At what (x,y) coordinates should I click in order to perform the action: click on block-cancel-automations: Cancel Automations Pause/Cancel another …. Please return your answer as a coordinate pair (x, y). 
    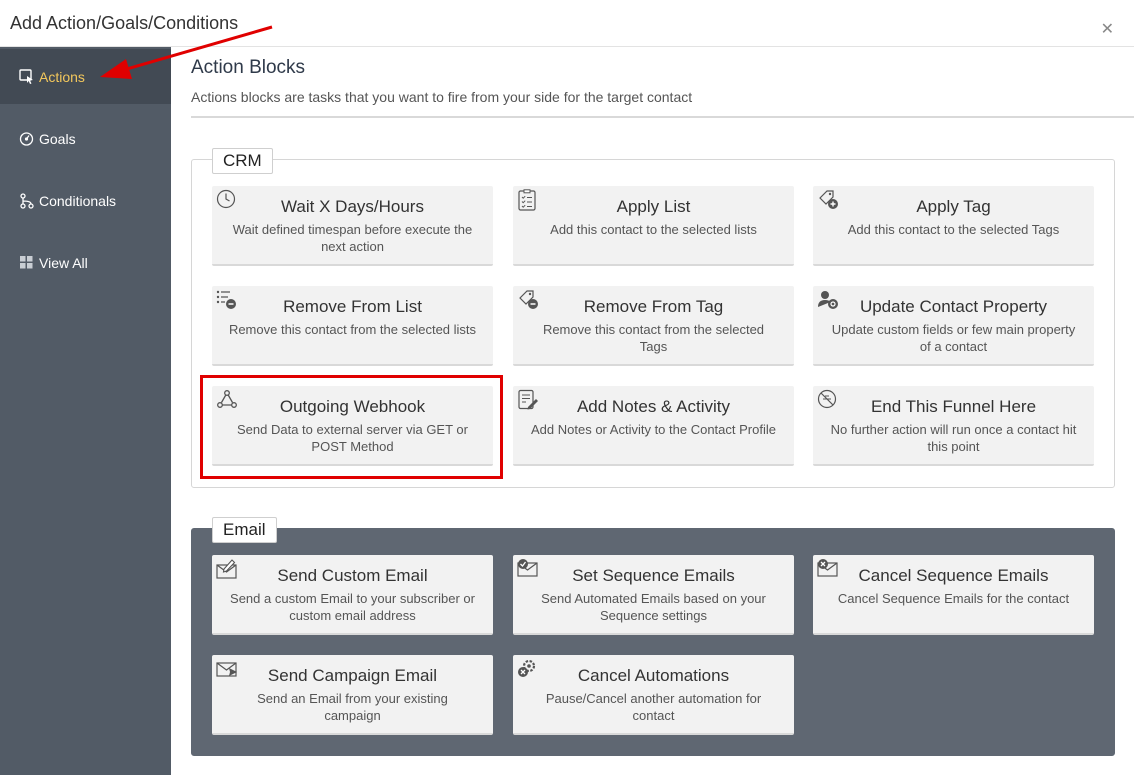
    Looking at the image, I should click on (653, 695).